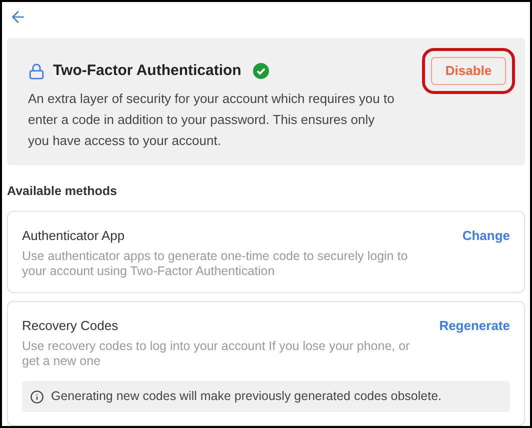  I want to click on method-description: Use recovery codes to log into your account If you lose your phone, or get a new one, so click(216, 354).